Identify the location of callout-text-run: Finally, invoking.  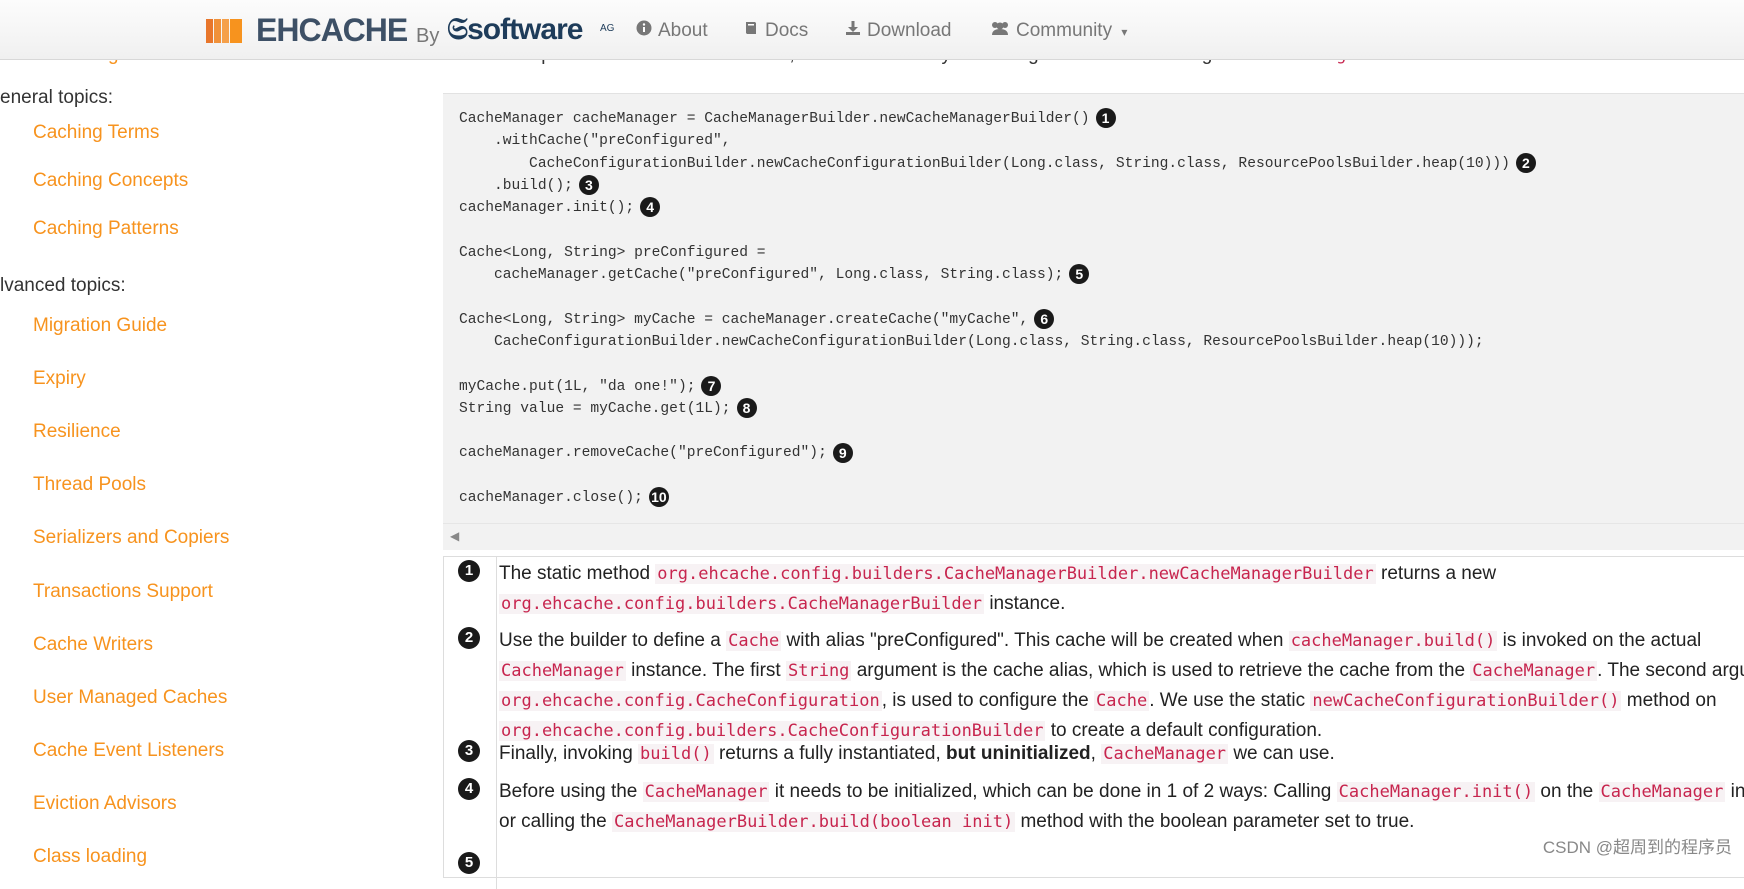
(569, 753).